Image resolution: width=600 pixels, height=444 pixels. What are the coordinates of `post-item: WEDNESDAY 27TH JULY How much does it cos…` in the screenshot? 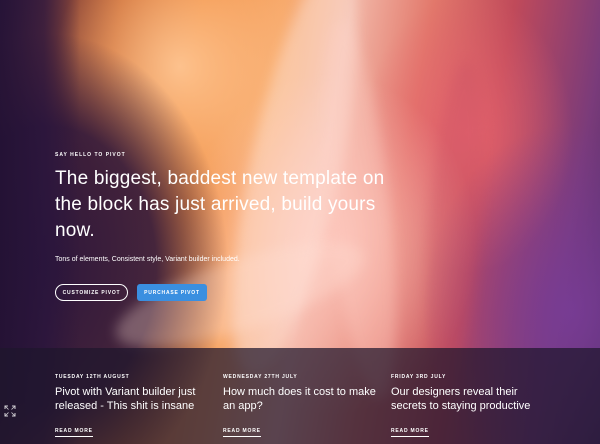 It's located at (303, 405).